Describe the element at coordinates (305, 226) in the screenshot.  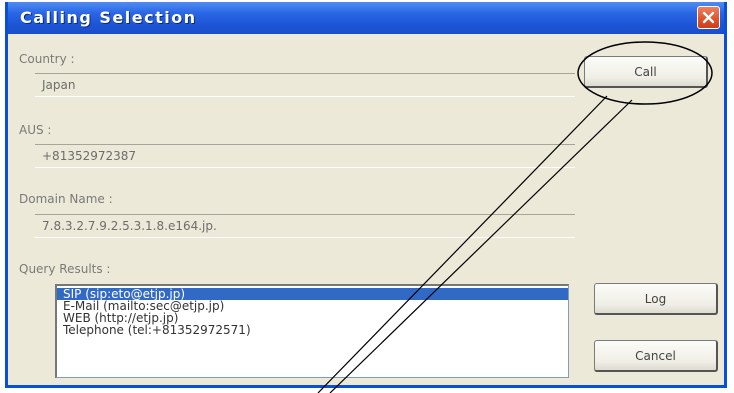
I see `domain-field: 7.8.3.2.7.9.2.5.3.1.8.e164.jp.` at that location.